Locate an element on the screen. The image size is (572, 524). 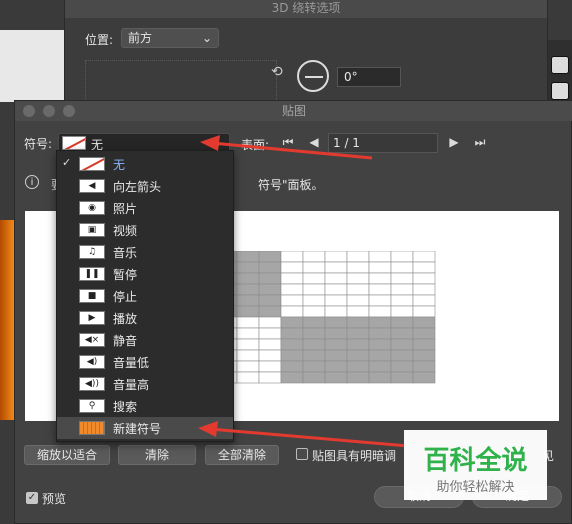
arrow-to-symbol-select is located at coordinates (286, 147).